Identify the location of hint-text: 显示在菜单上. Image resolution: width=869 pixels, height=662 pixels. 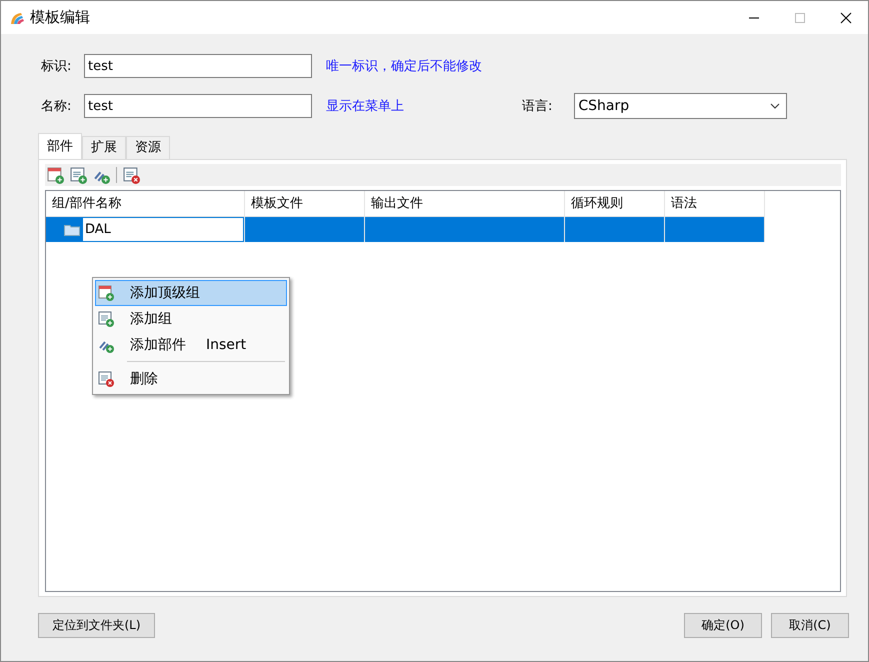
(365, 106).